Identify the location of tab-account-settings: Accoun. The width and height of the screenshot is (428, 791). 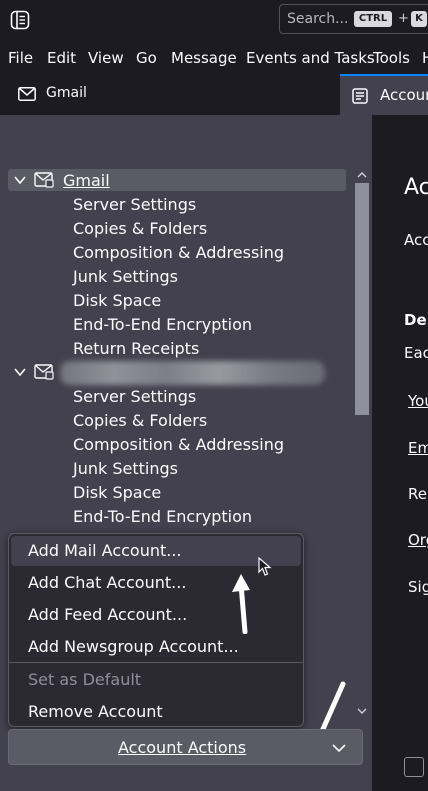
(384, 94).